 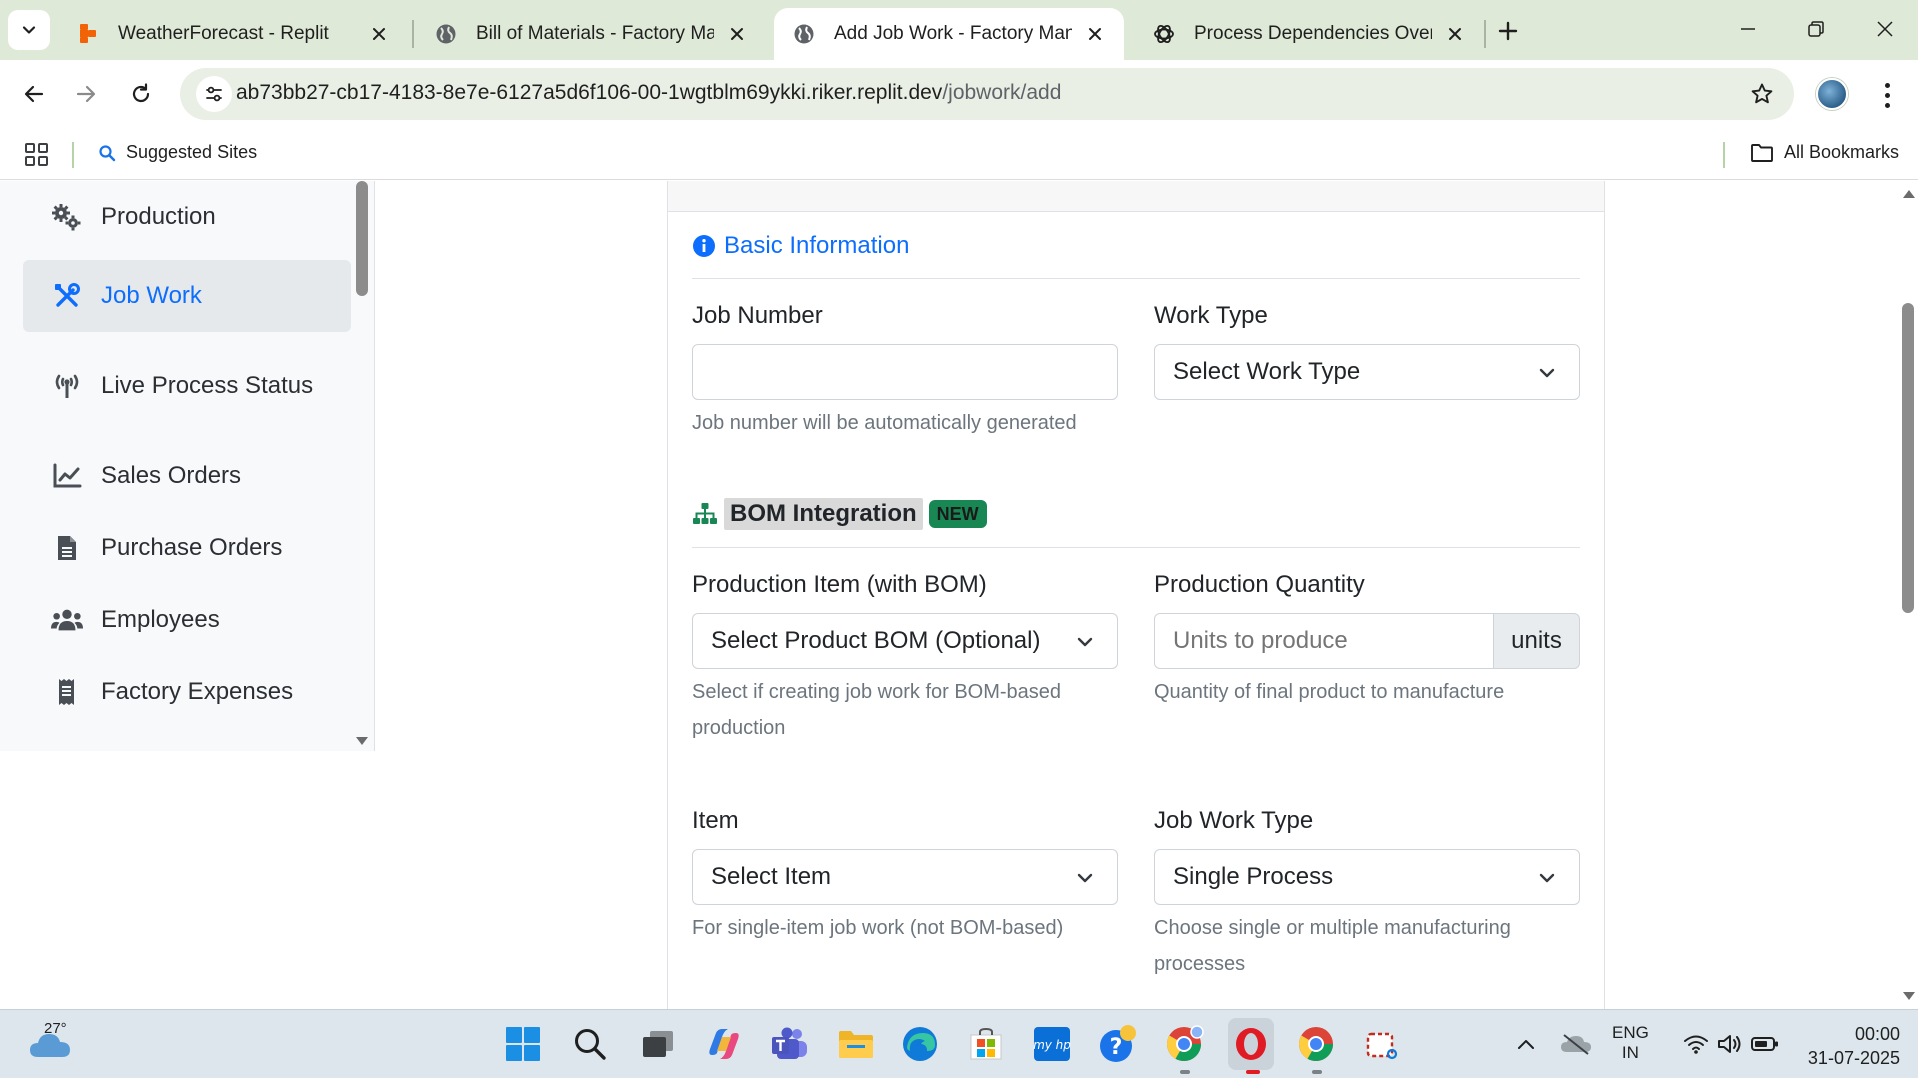 What do you see at coordinates (1526, 1044) in the screenshot?
I see `show-hidden-icons-button` at bounding box center [1526, 1044].